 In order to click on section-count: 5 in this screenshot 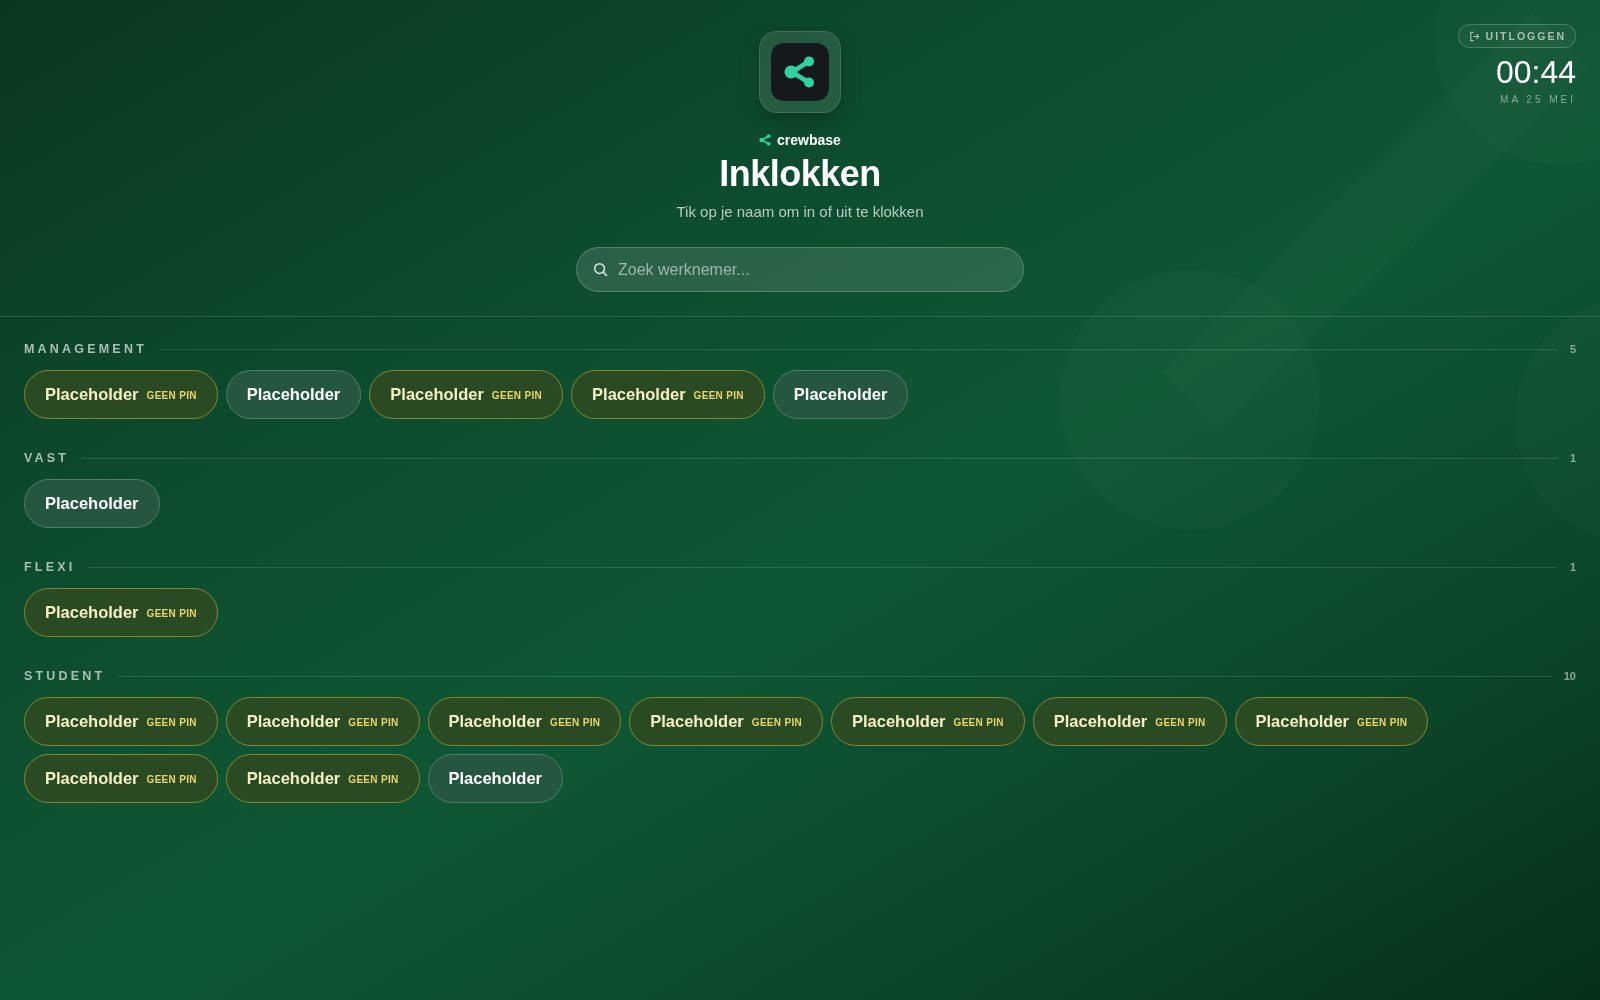, I will do `click(1572, 349)`.